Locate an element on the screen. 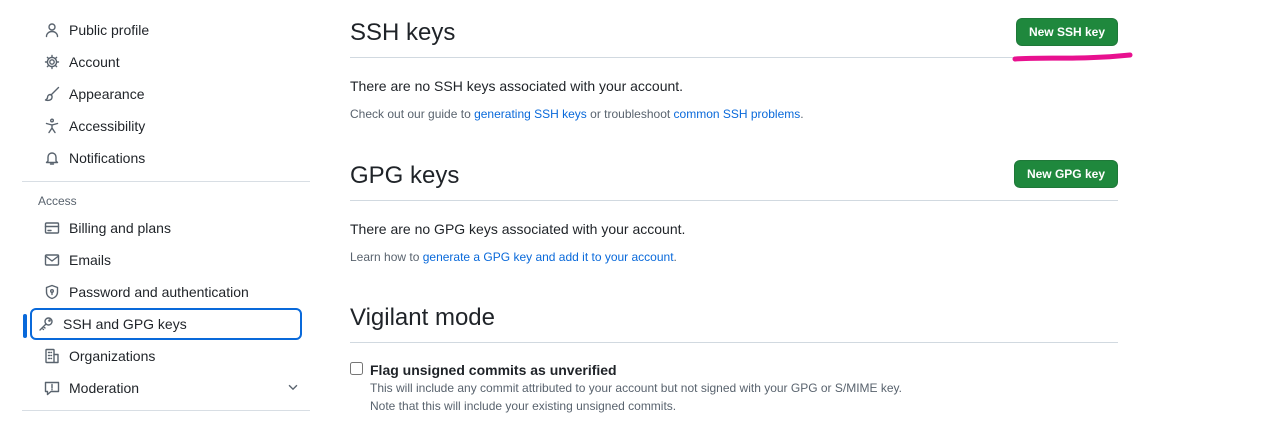  sidebar-item-label: Password and authentication is located at coordinates (159, 292).